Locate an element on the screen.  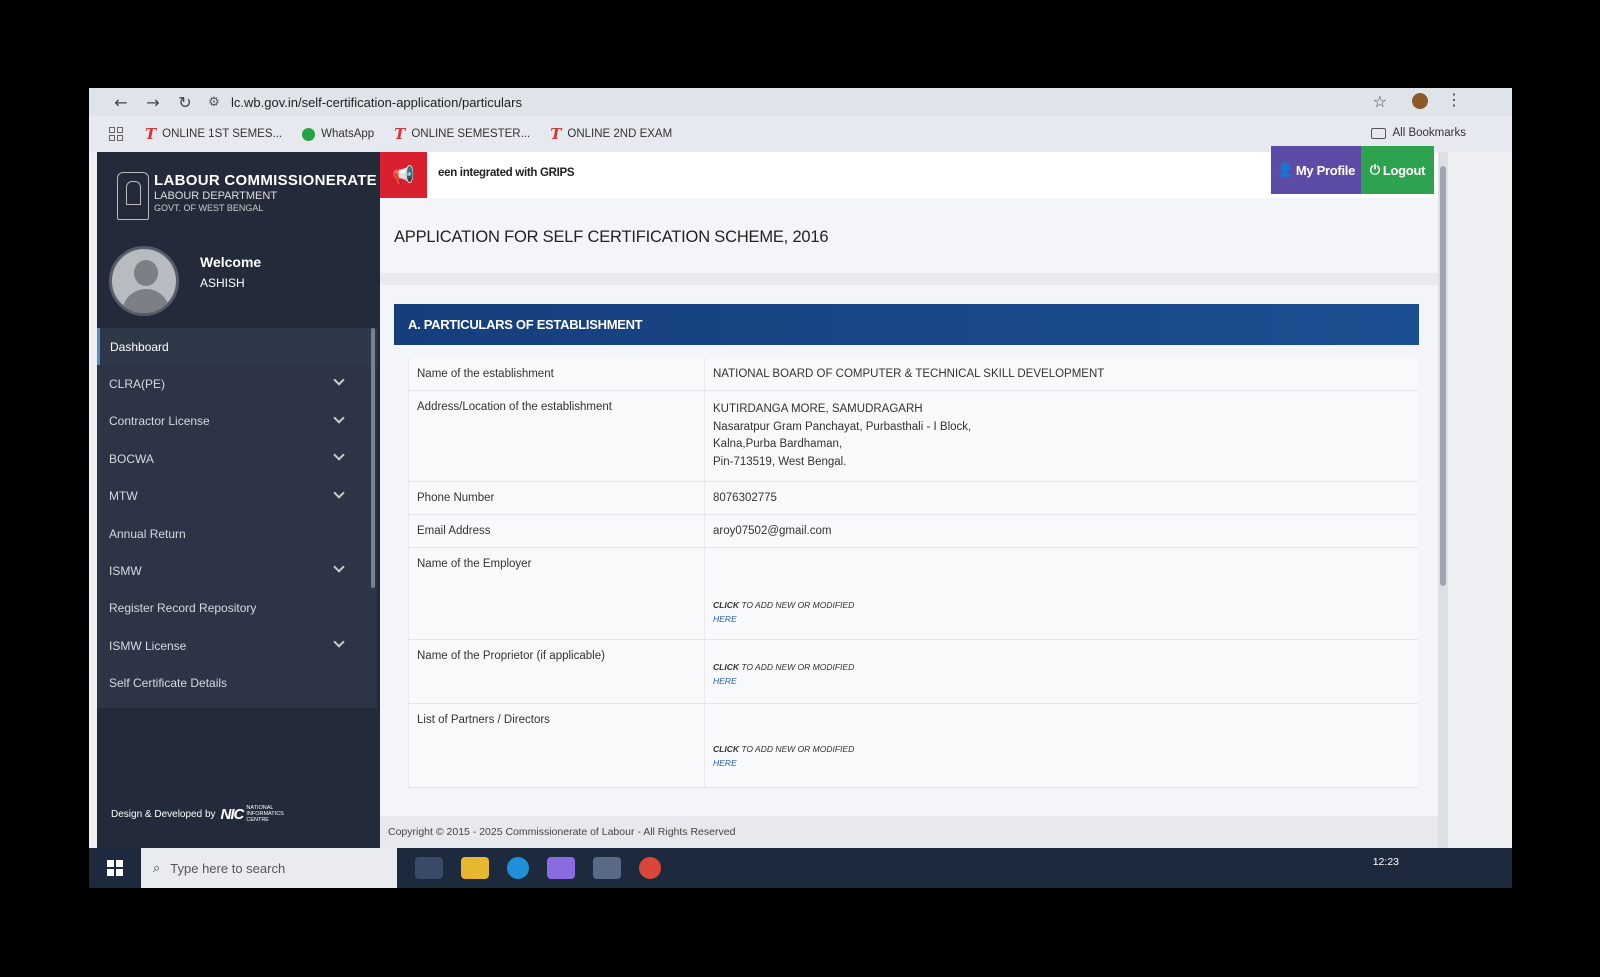
folder-icon is located at coordinates (1378, 133).